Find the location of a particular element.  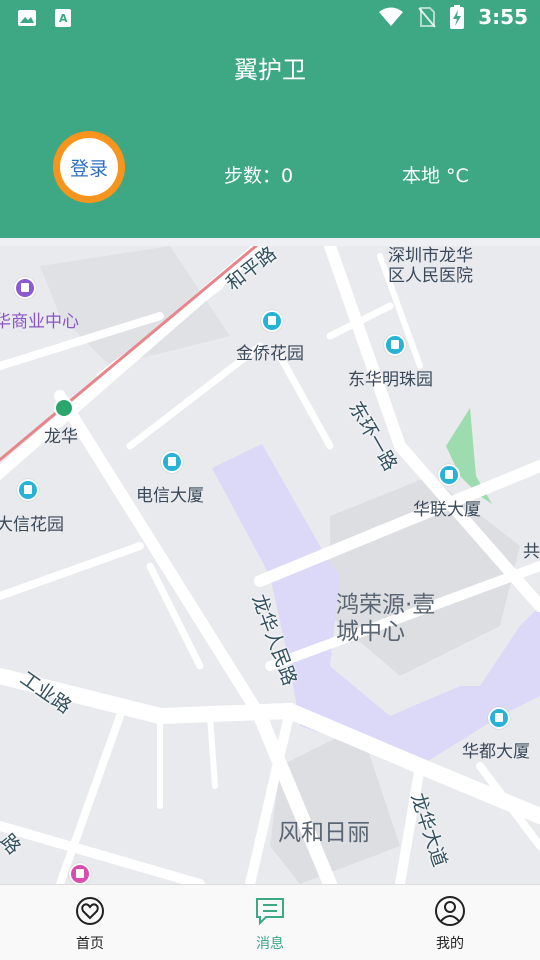

header-divider is located at coordinates (270, 242).